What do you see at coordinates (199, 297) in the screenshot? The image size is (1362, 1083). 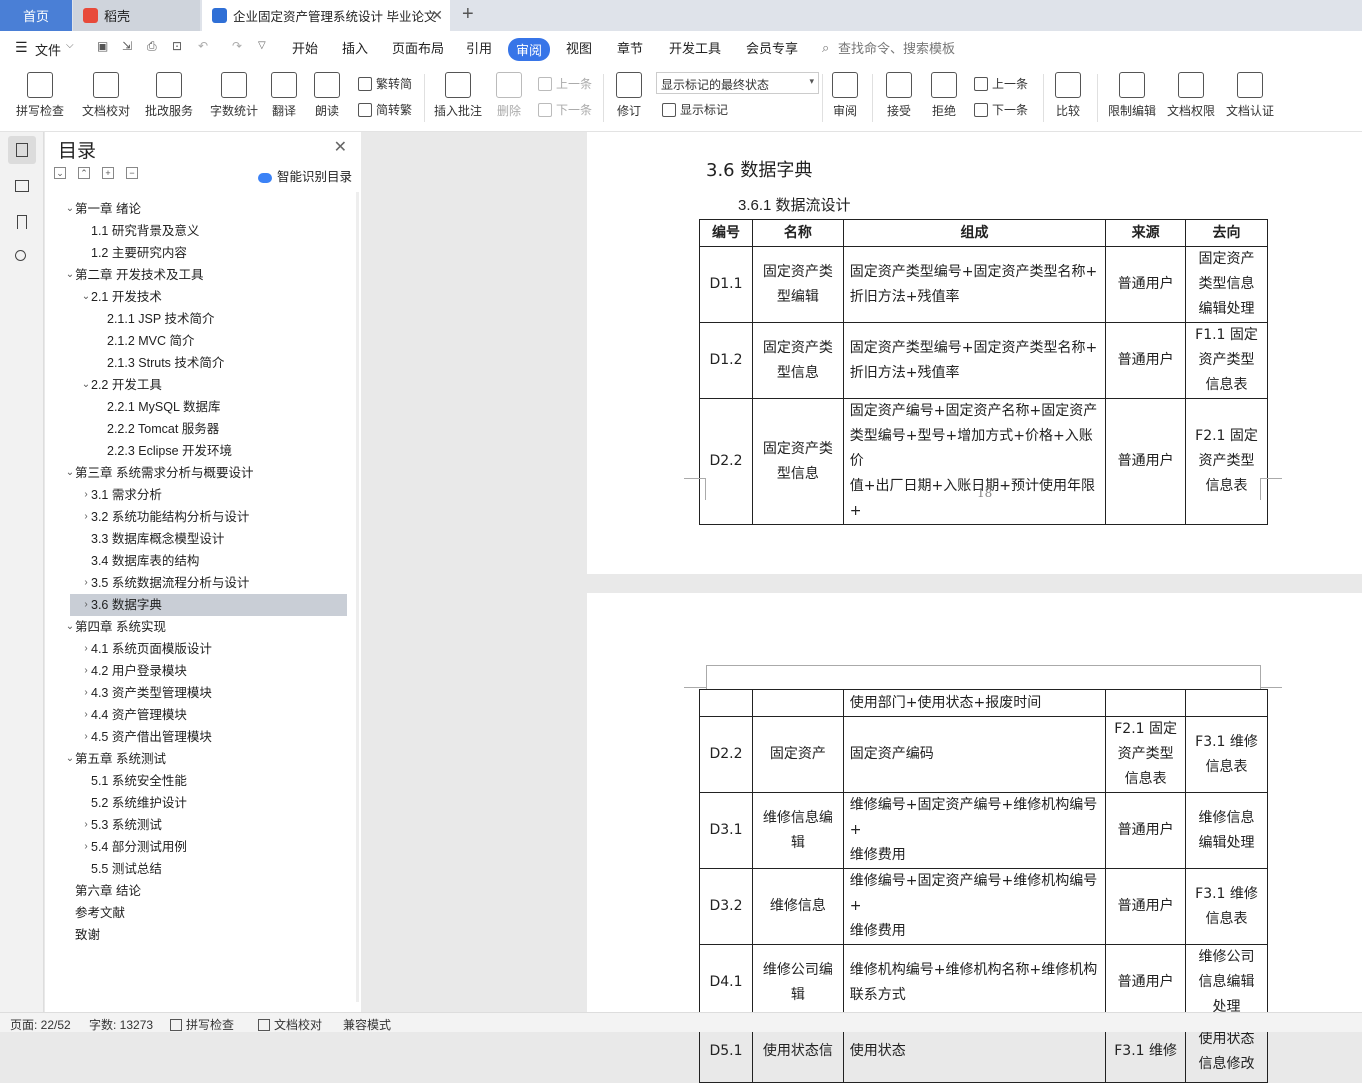 I see `outline-item: ⌄ 2.1 开发技术` at bounding box center [199, 297].